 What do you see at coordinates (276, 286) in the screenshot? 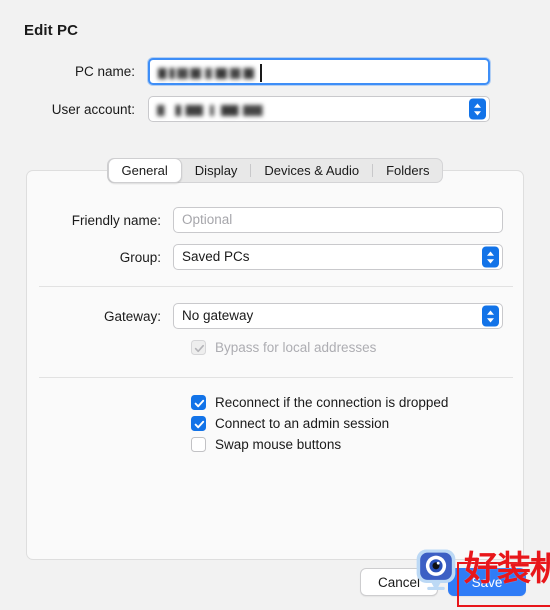
I see `divider-above-gateway` at bounding box center [276, 286].